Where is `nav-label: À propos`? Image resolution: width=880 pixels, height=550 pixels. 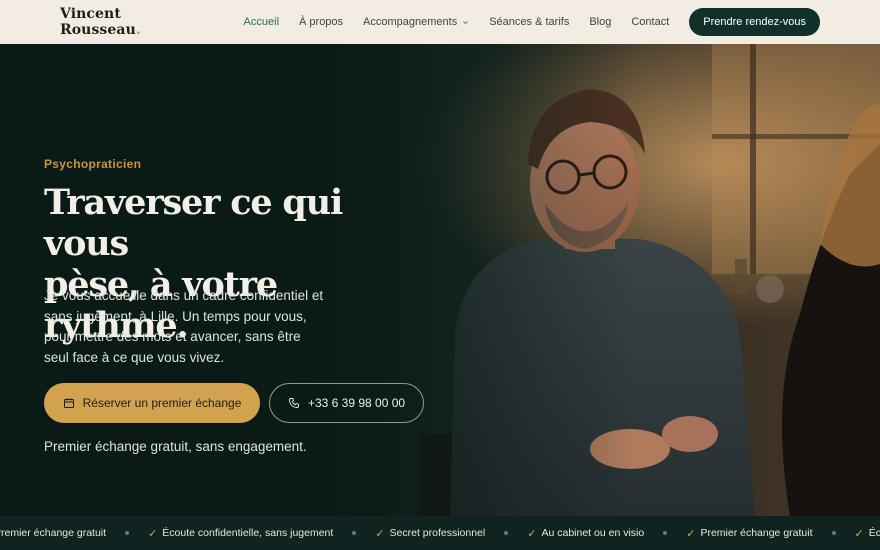 nav-label: À propos is located at coordinates (321, 22).